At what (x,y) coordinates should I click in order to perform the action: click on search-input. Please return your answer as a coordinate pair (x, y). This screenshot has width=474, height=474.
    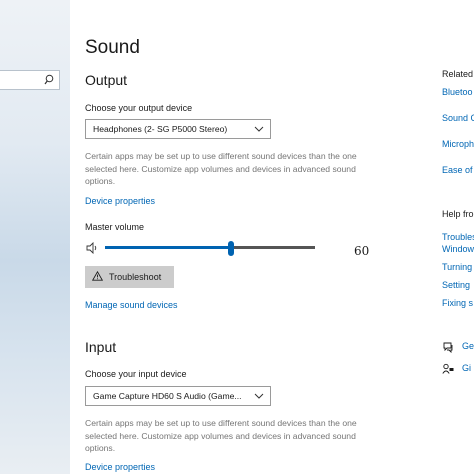
    Looking at the image, I should click on (30, 80).